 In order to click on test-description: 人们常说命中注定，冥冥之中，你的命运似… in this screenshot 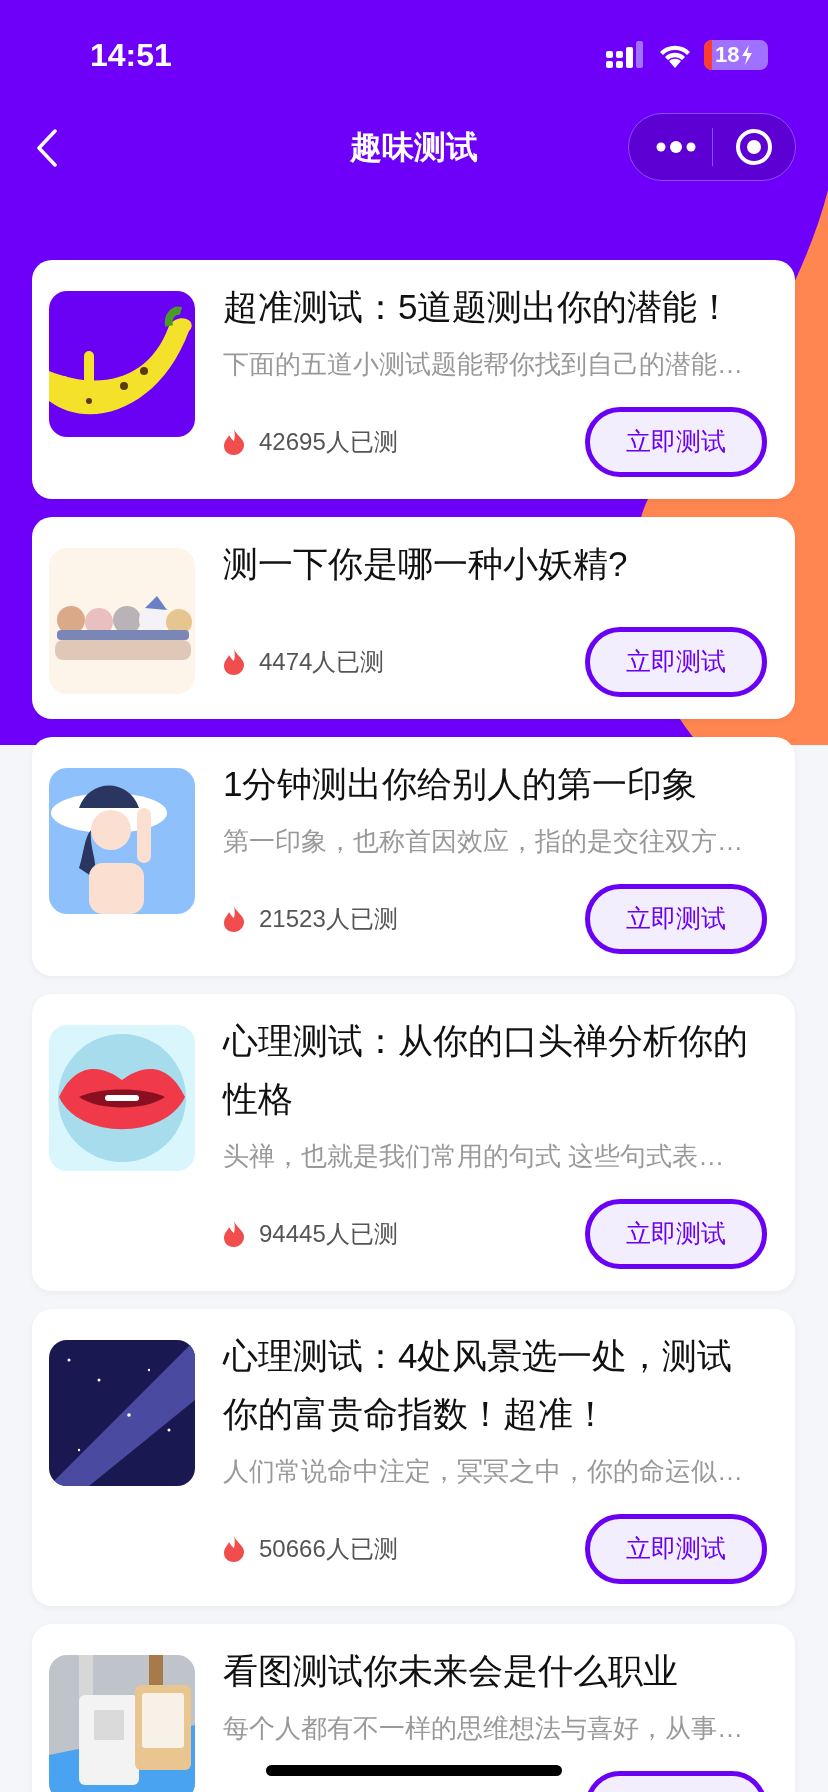, I will do `click(483, 1471)`.